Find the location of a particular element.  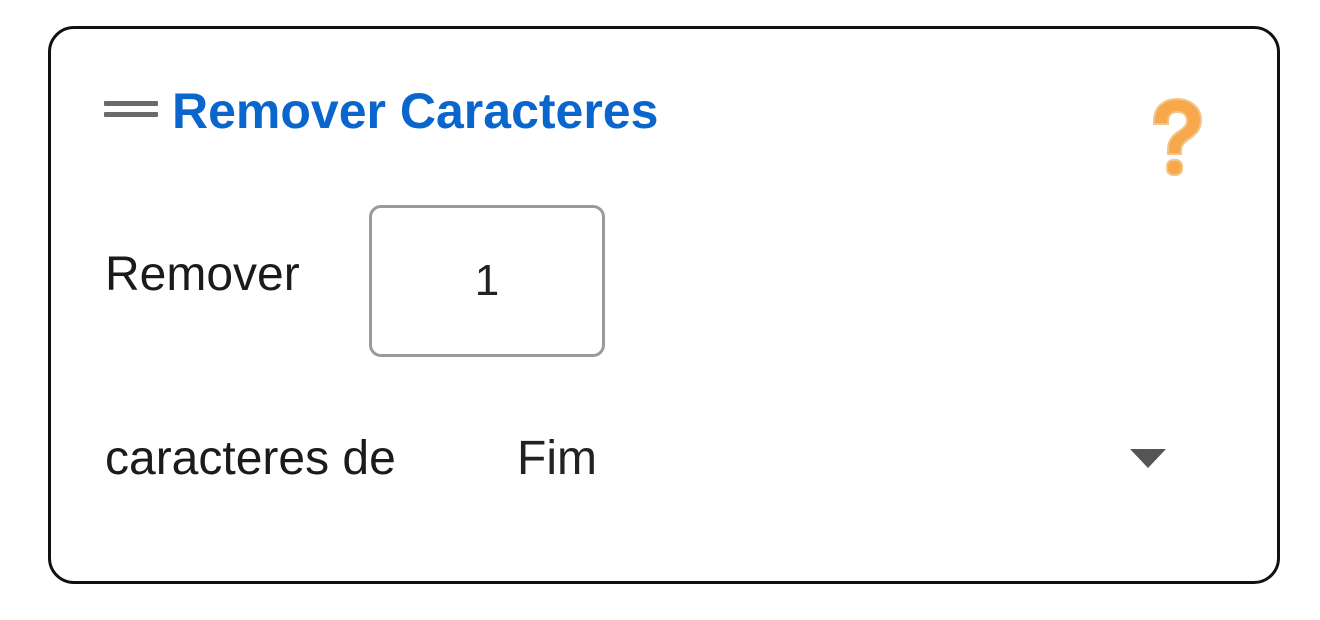

chevron-down-icon is located at coordinates (1148, 458).